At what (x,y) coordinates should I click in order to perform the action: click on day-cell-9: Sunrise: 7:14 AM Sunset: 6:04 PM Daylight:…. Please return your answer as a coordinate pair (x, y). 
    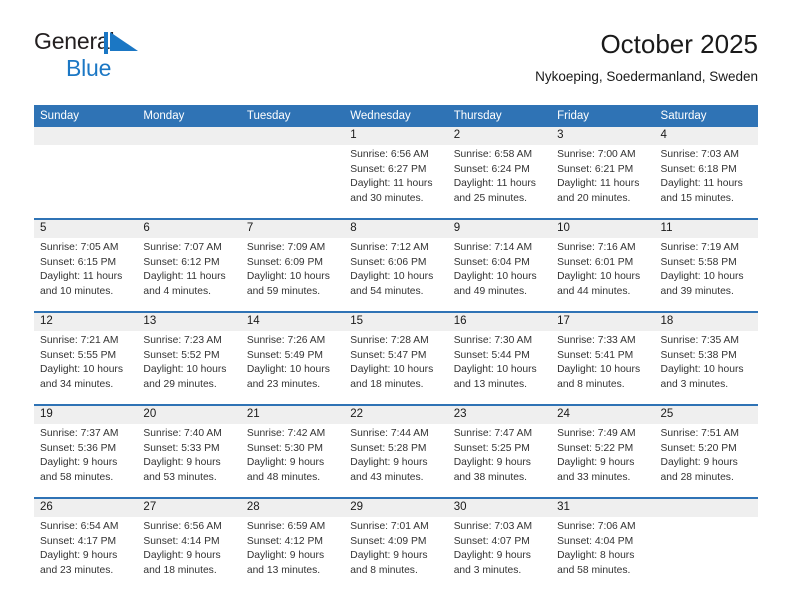
    Looking at the image, I should click on (499, 274).